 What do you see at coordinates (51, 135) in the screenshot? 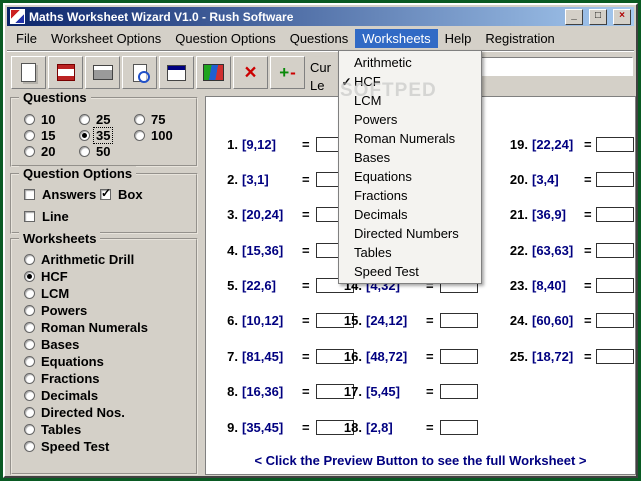
I see `question-count-option: 15` at bounding box center [51, 135].